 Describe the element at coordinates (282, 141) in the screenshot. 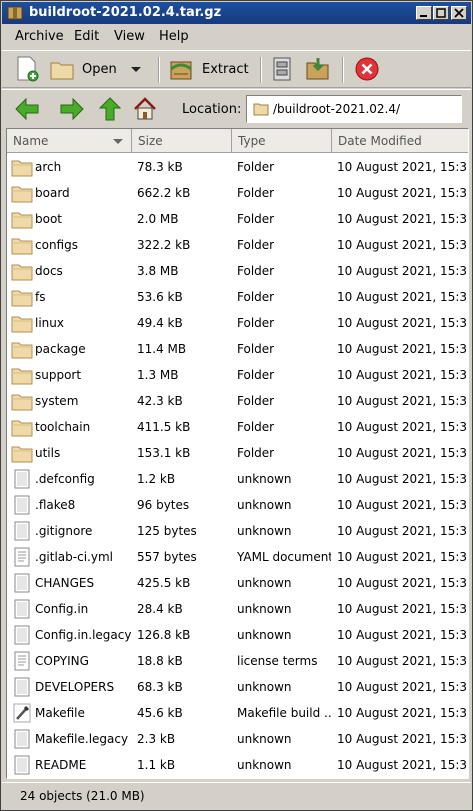

I see `column-type: Type` at that location.